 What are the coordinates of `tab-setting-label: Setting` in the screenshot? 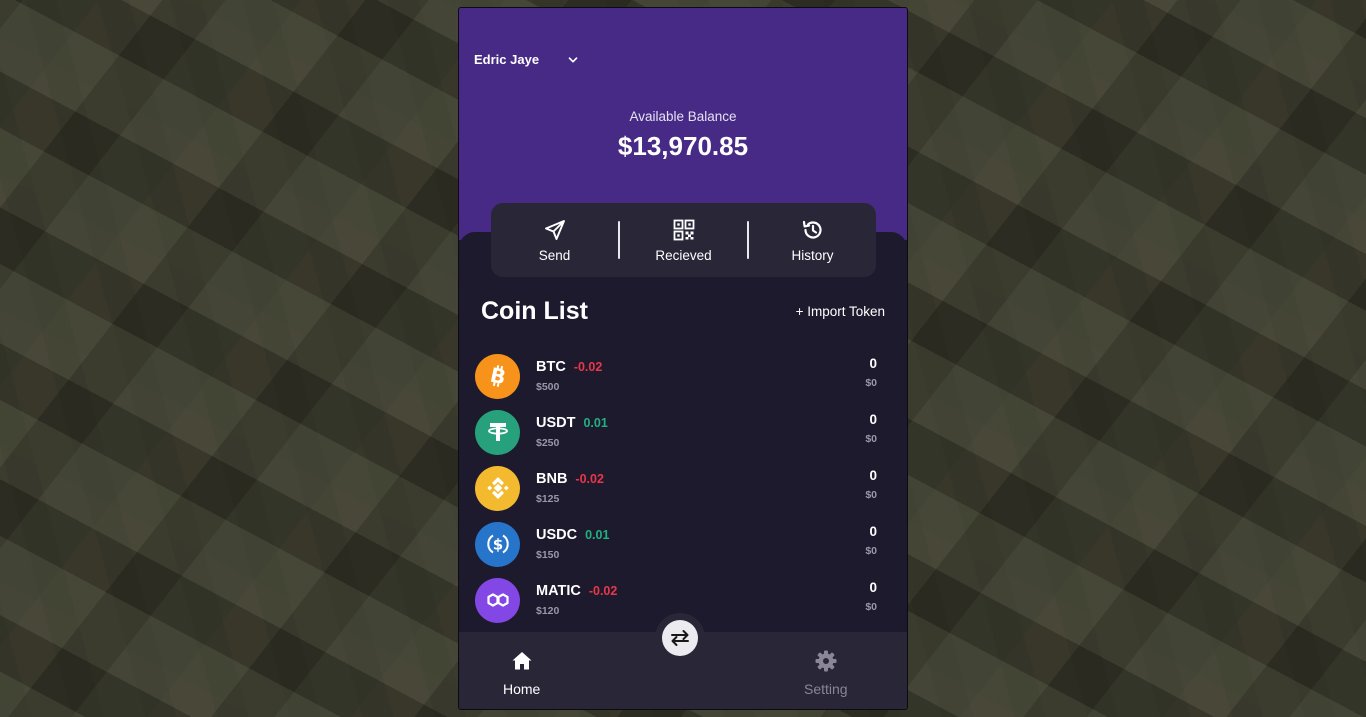 It's located at (826, 689).